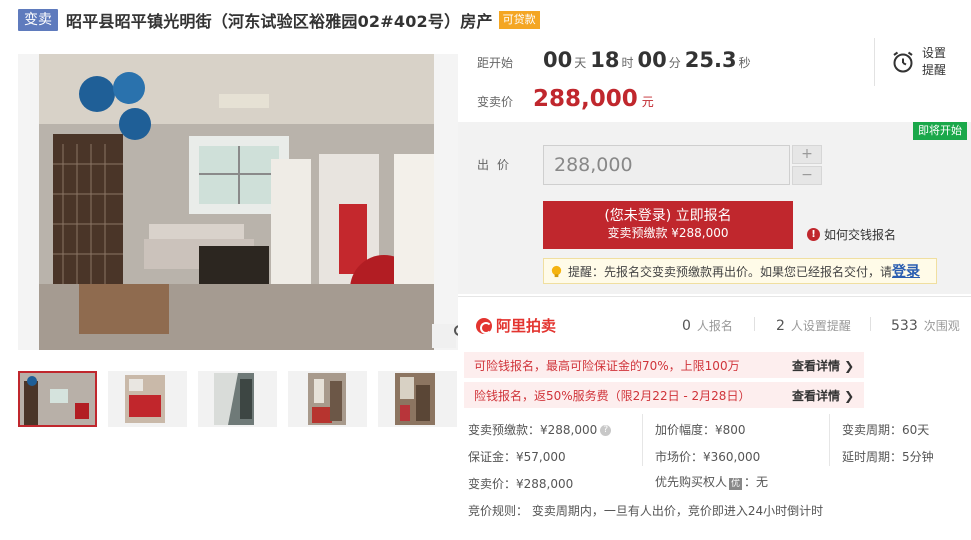 Image resolution: width=971 pixels, height=540 pixels. I want to click on preemptive-tag: 优, so click(736, 484).